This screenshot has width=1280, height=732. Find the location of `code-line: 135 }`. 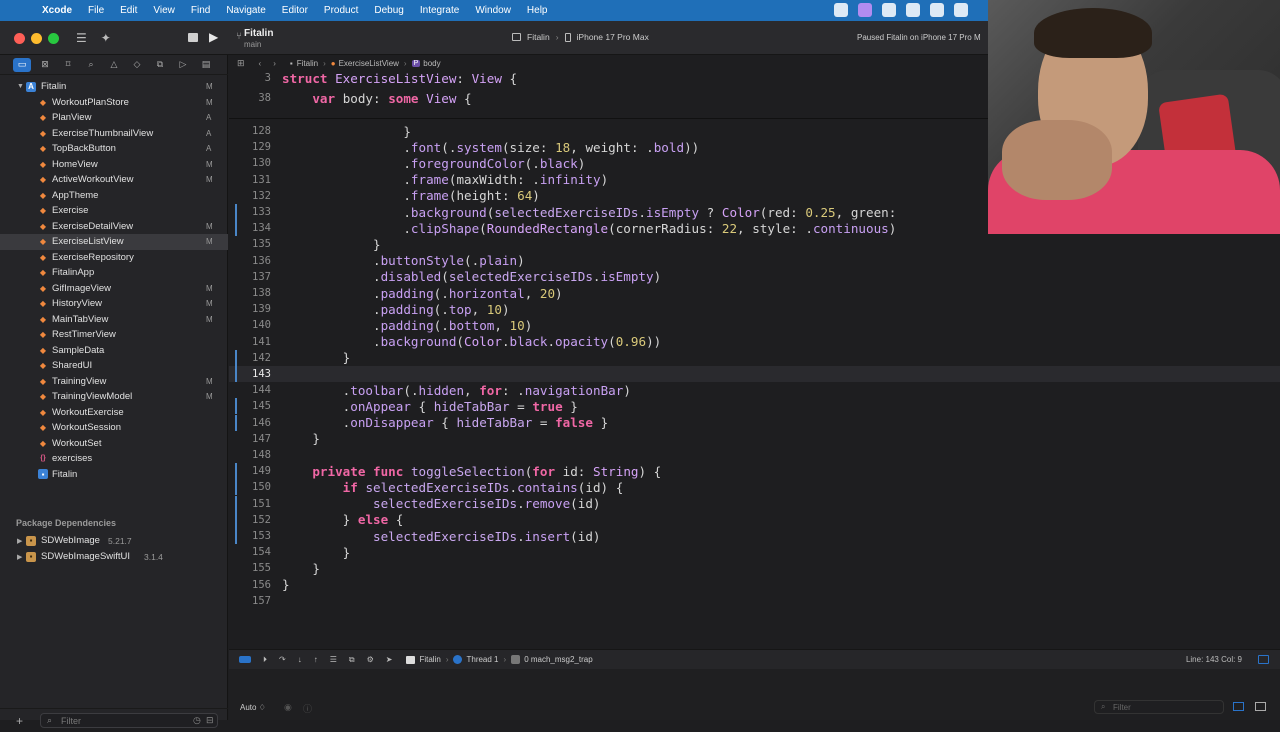

code-line: 135 } is located at coordinates (754, 244).